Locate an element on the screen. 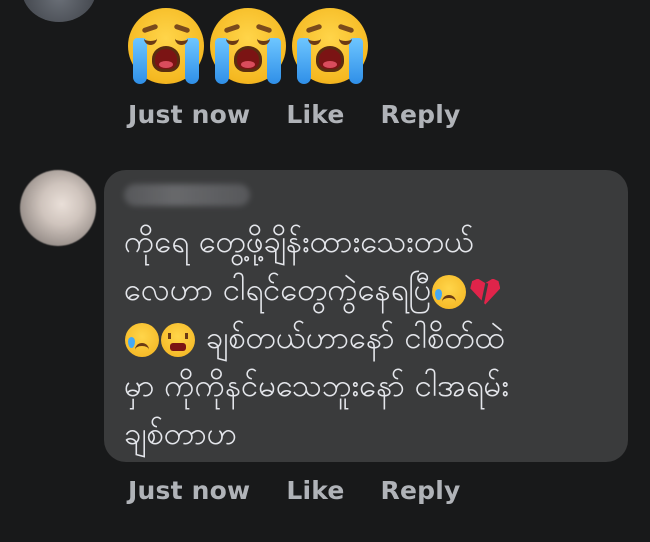  broken-heart-icon is located at coordinates (485, 292).